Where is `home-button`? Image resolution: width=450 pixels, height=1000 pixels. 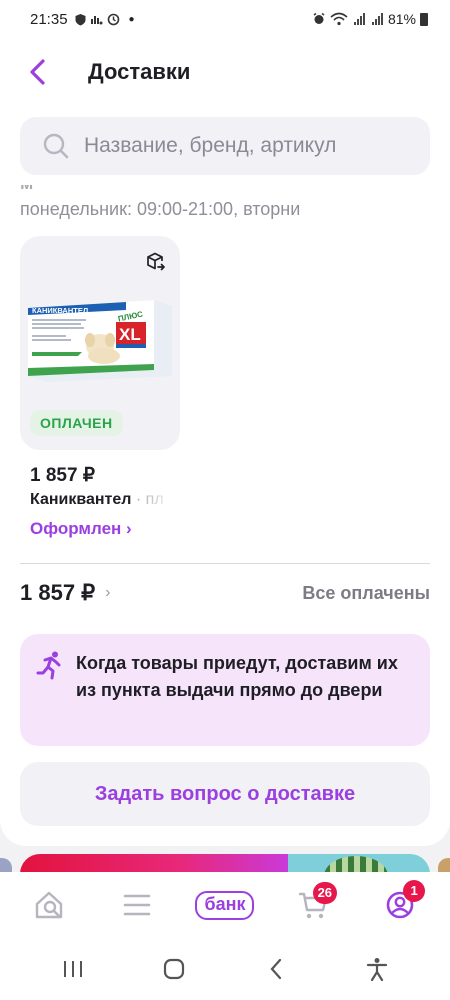
home-button is located at coordinates (174, 969).